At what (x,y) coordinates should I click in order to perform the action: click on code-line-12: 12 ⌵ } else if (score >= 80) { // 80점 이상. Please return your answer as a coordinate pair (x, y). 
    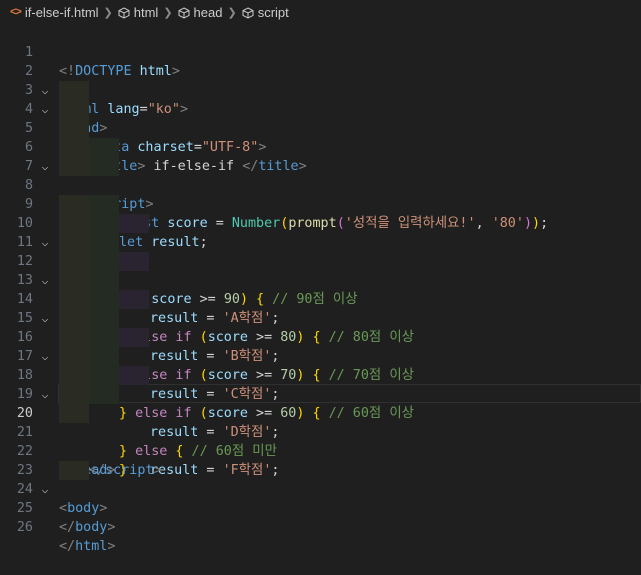
    Looking at the image, I should click on (320, 242).